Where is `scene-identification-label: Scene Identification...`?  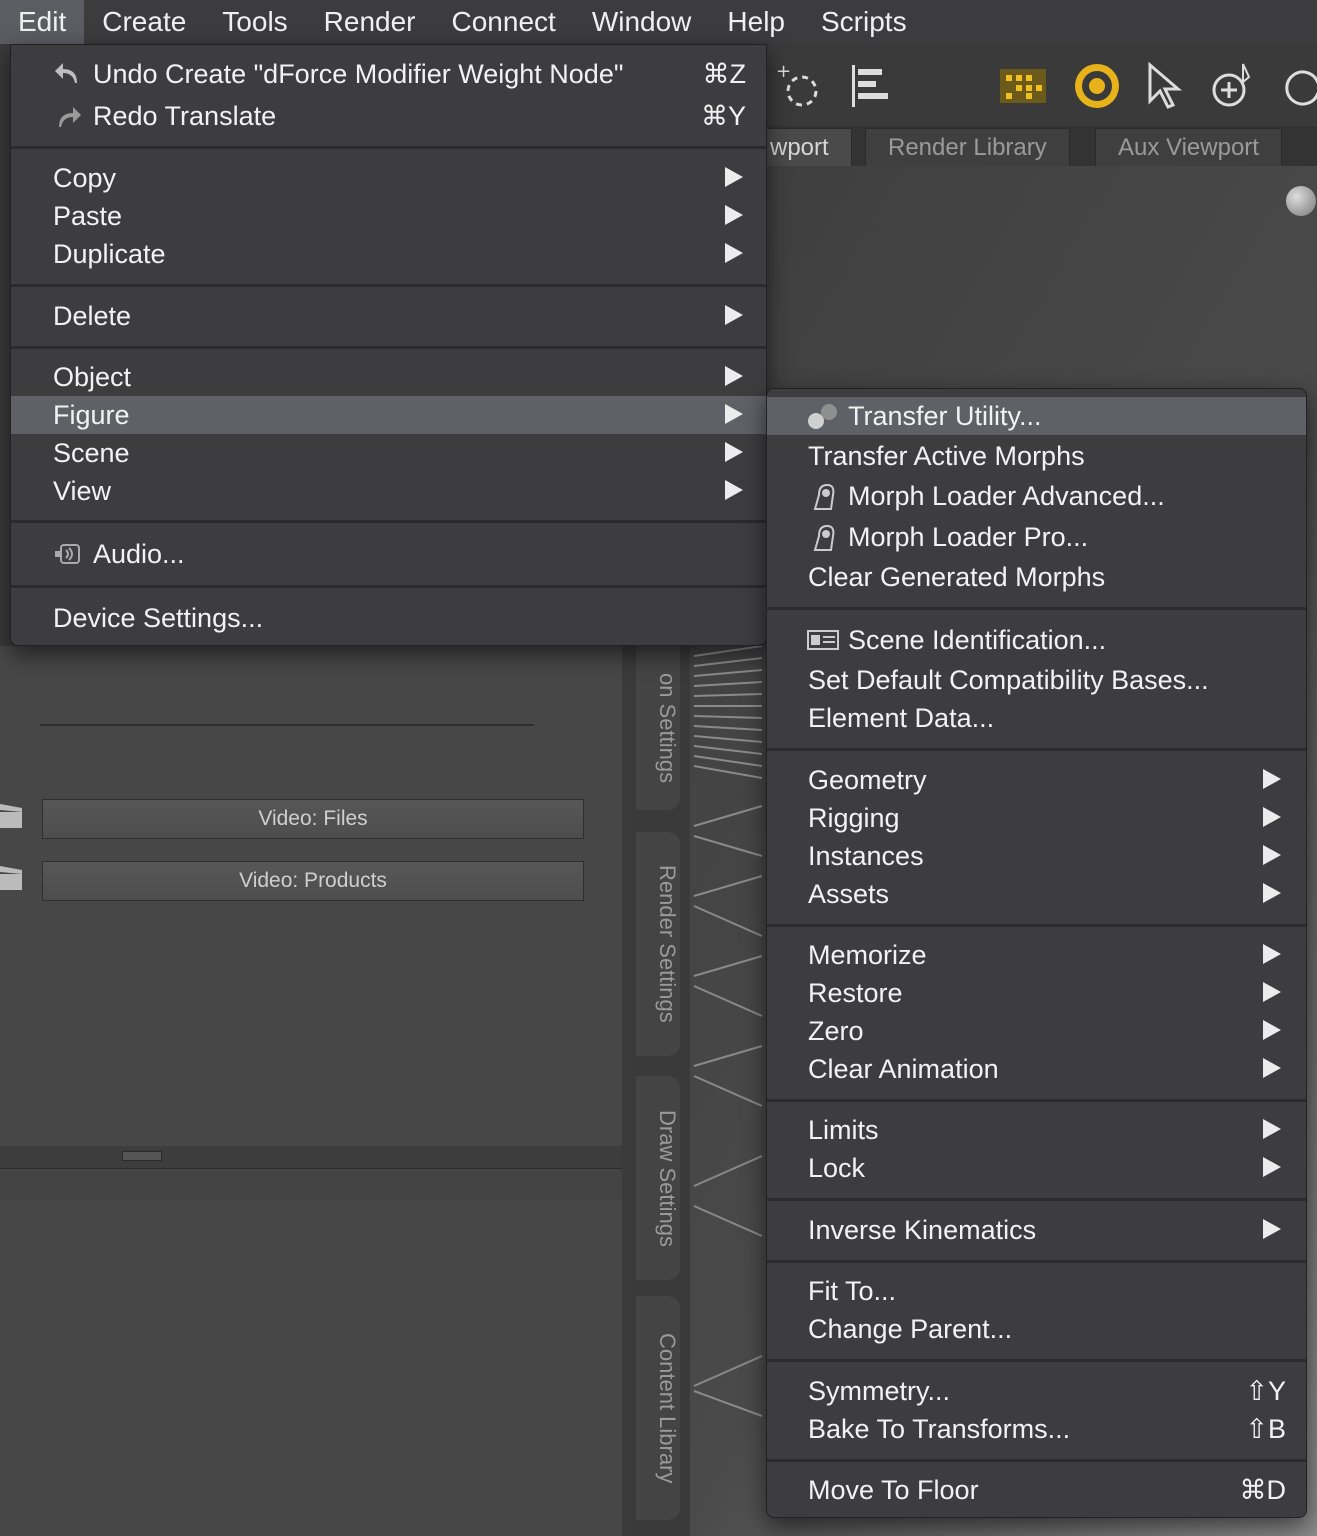
scene-identification-label: Scene Identification... is located at coordinates (977, 640).